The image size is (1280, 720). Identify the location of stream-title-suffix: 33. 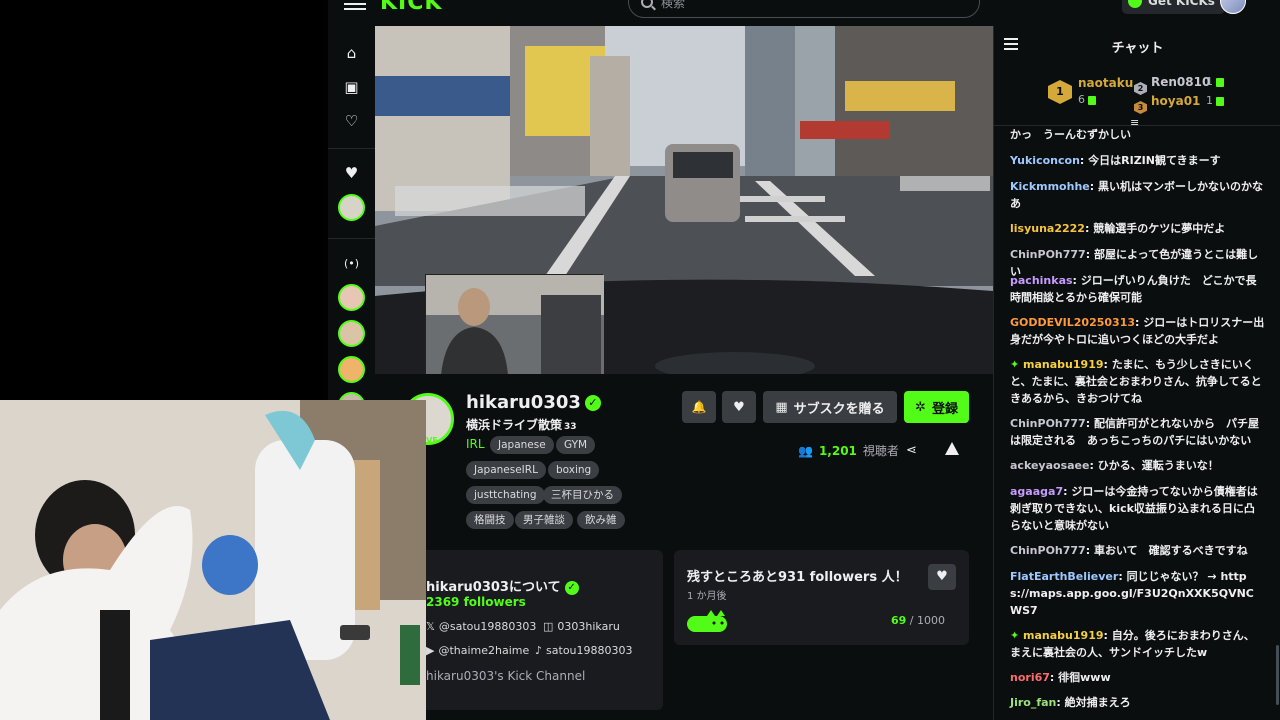
(570, 427).